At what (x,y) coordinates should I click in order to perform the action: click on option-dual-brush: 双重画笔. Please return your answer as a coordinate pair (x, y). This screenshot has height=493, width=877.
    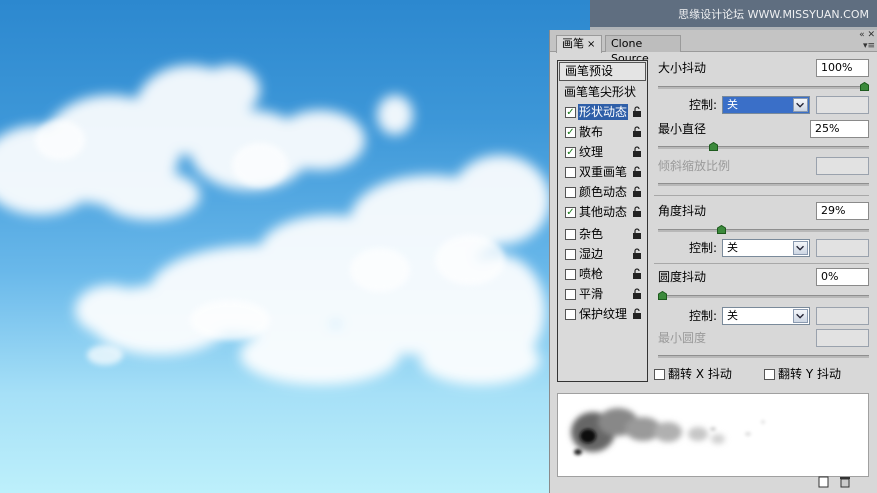
    Looking at the image, I should click on (602, 172).